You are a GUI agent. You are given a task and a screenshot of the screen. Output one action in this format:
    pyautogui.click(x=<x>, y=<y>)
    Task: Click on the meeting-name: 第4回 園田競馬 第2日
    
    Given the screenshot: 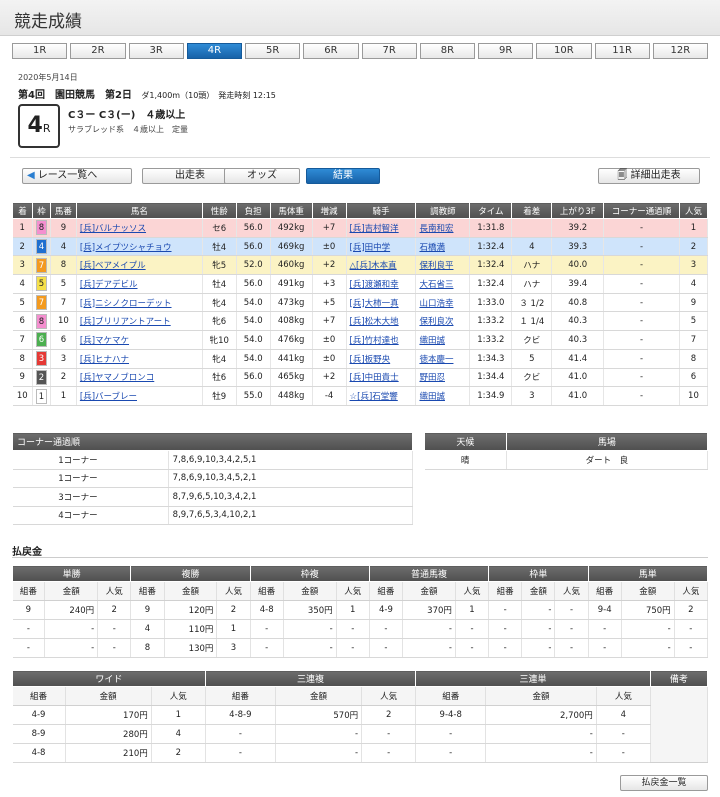 What is the action you would take?
    pyautogui.click(x=75, y=95)
    